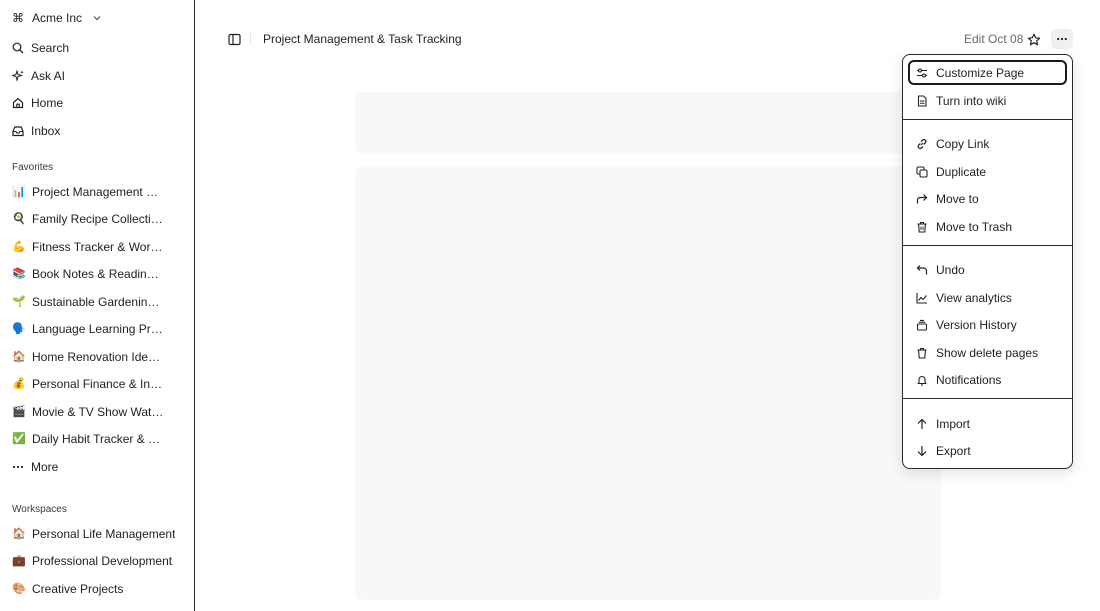 The image size is (1100, 611). Describe the element at coordinates (922, 298) in the screenshot. I see `chart-line-icon` at that location.